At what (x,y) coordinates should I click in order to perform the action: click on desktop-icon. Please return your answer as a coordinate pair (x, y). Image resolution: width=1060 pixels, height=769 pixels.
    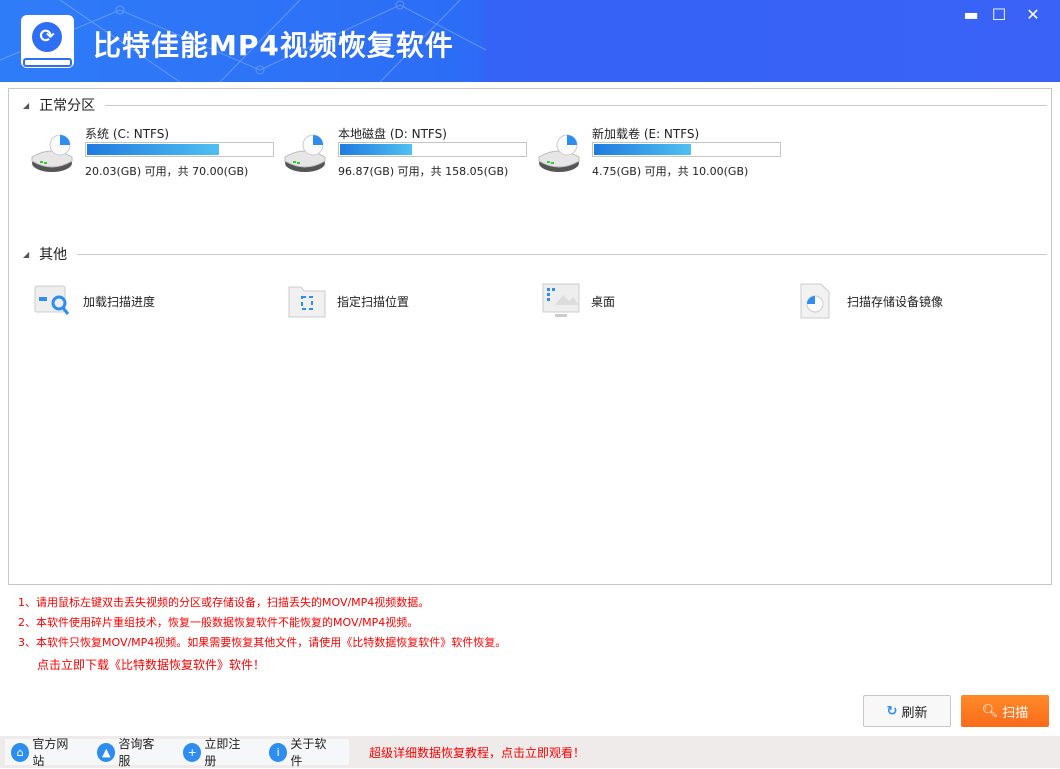
    Looking at the image, I should click on (561, 300).